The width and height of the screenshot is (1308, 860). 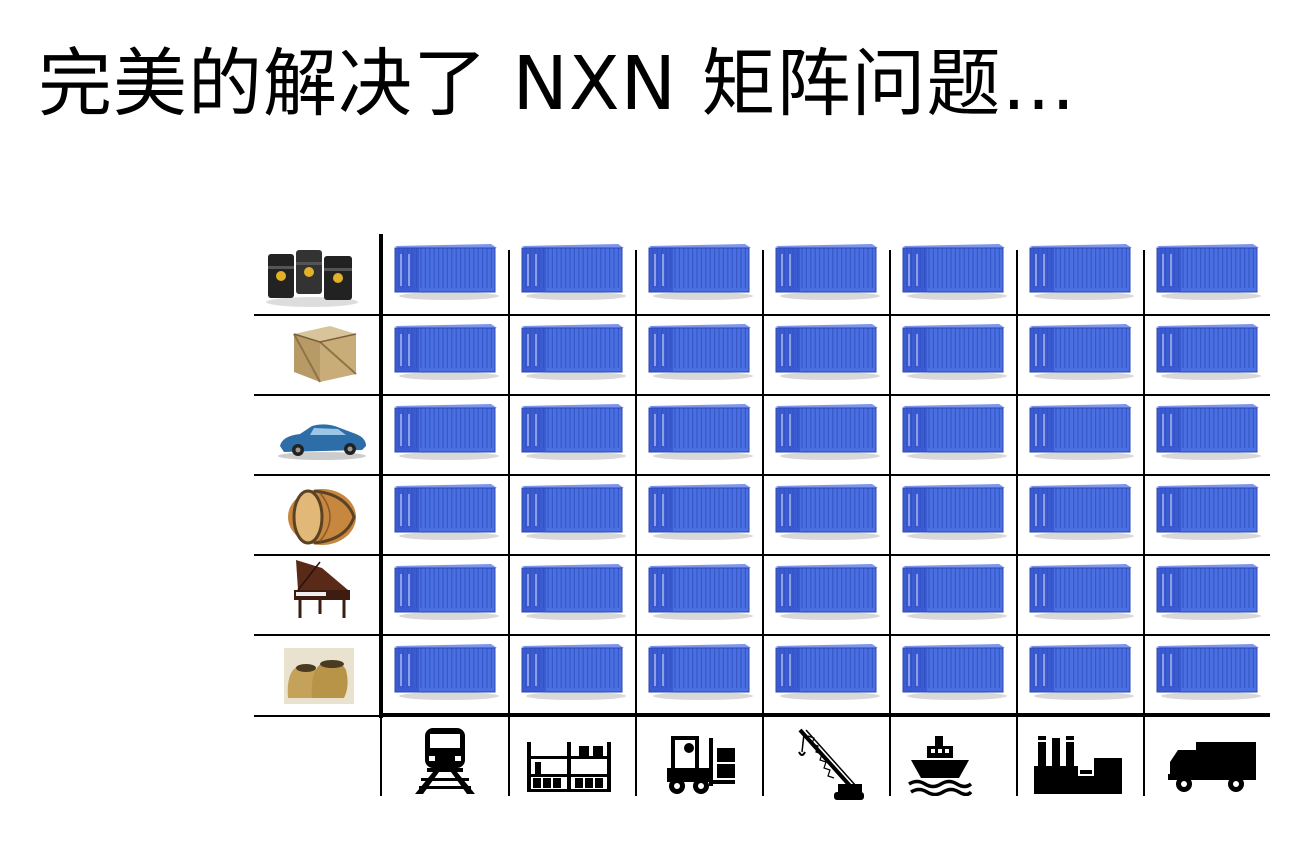 What do you see at coordinates (324, 353) in the screenshot?
I see `wooden-crate-icon` at bounding box center [324, 353].